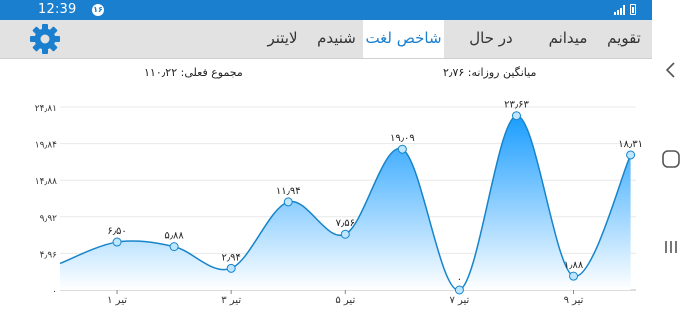 This screenshot has height=318, width=690. What do you see at coordinates (46, 182) in the screenshot?
I see `y-tick-label: ۱۴٫۸۸` at bounding box center [46, 182].